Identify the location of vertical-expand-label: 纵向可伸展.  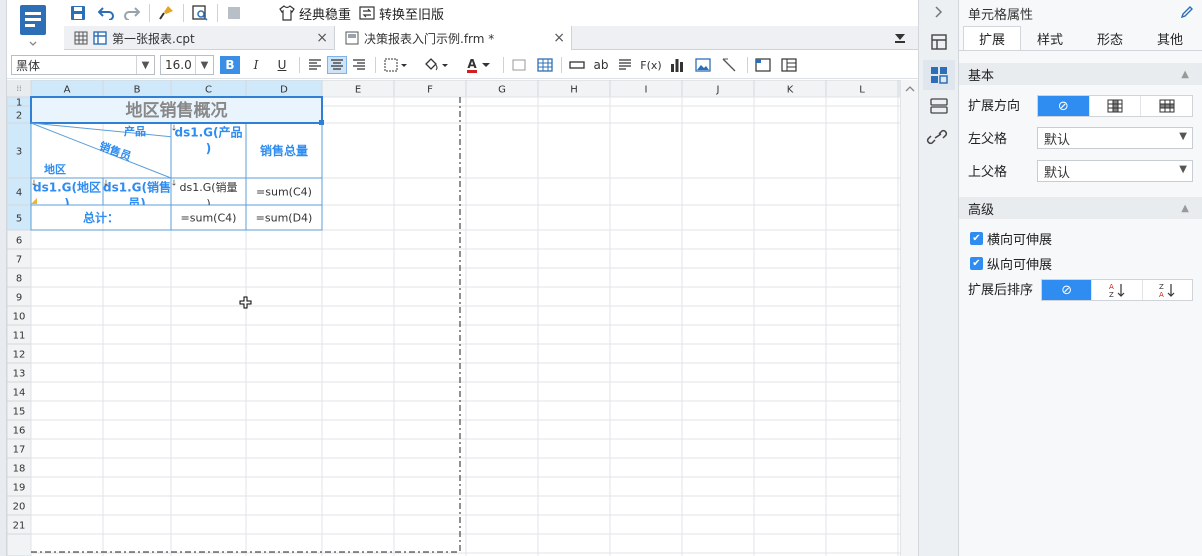
(1020, 265).